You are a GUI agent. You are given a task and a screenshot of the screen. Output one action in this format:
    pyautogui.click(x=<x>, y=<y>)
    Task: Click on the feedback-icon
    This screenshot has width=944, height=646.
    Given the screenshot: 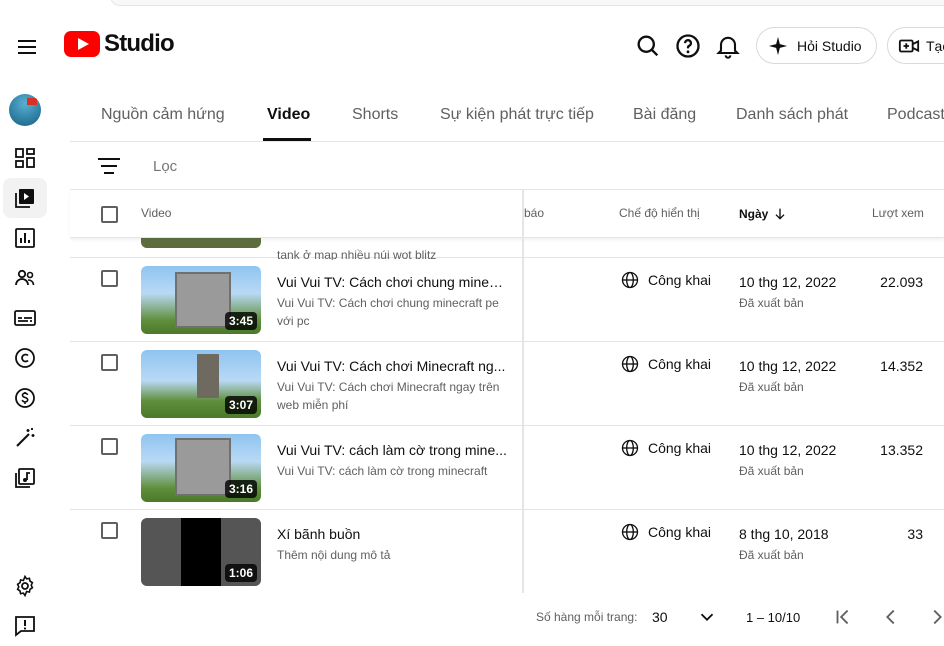 What is the action you would take?
    pyautogui.click(x=25, y=626)
    